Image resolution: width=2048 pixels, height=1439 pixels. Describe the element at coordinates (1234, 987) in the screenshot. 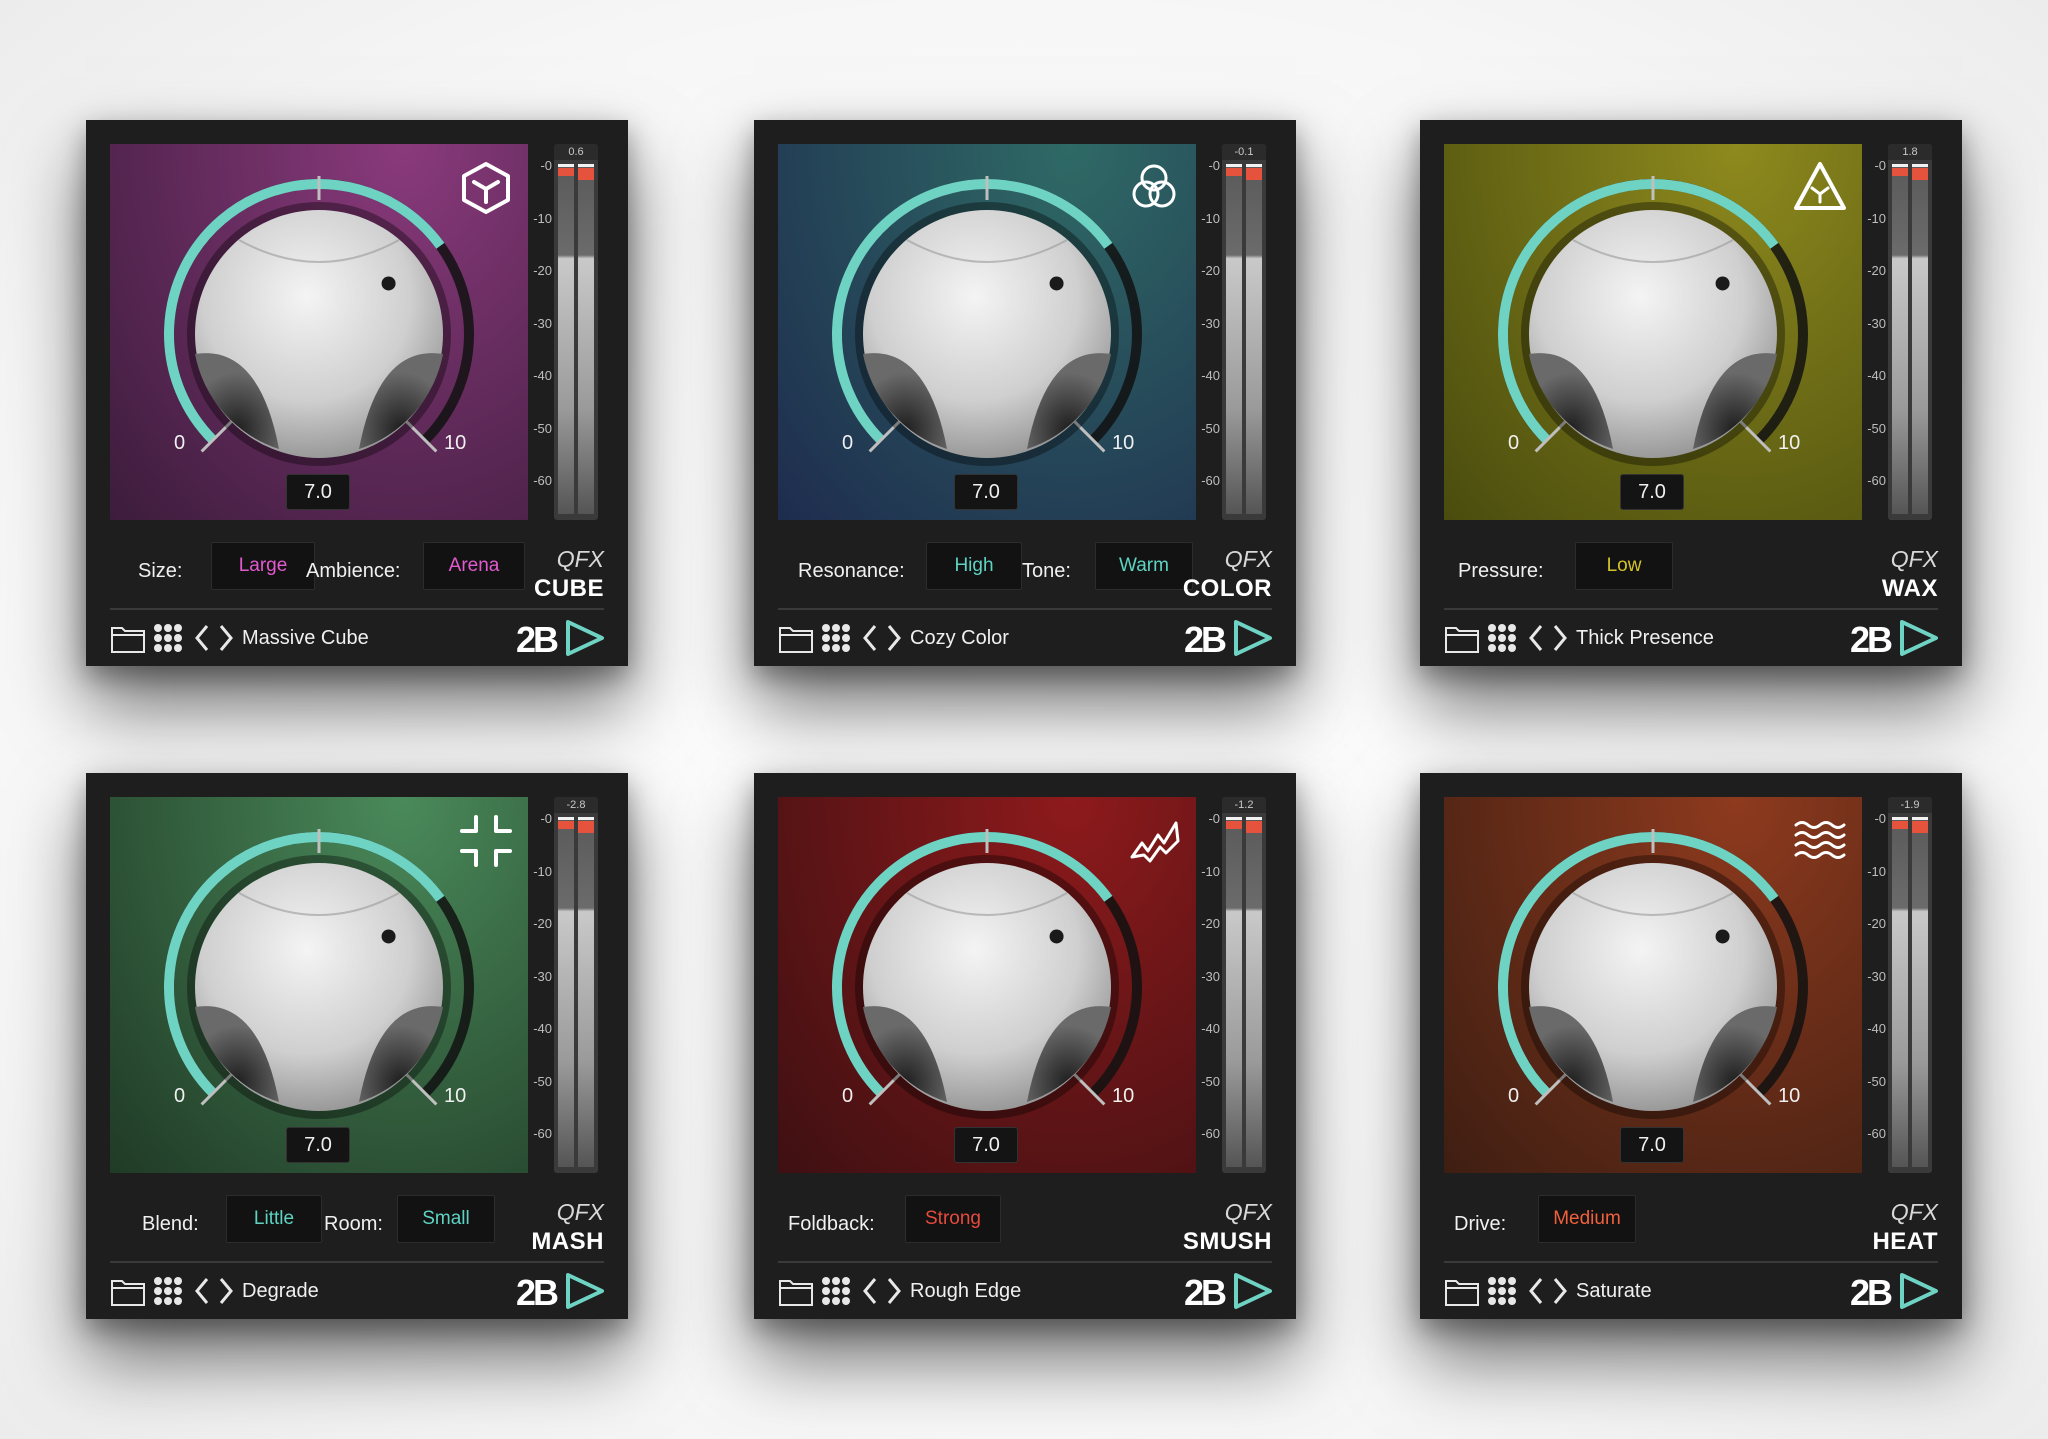

I see `level-meter: -0 -10 -20 -30 -40 -50 -60 -1.2` at that location.